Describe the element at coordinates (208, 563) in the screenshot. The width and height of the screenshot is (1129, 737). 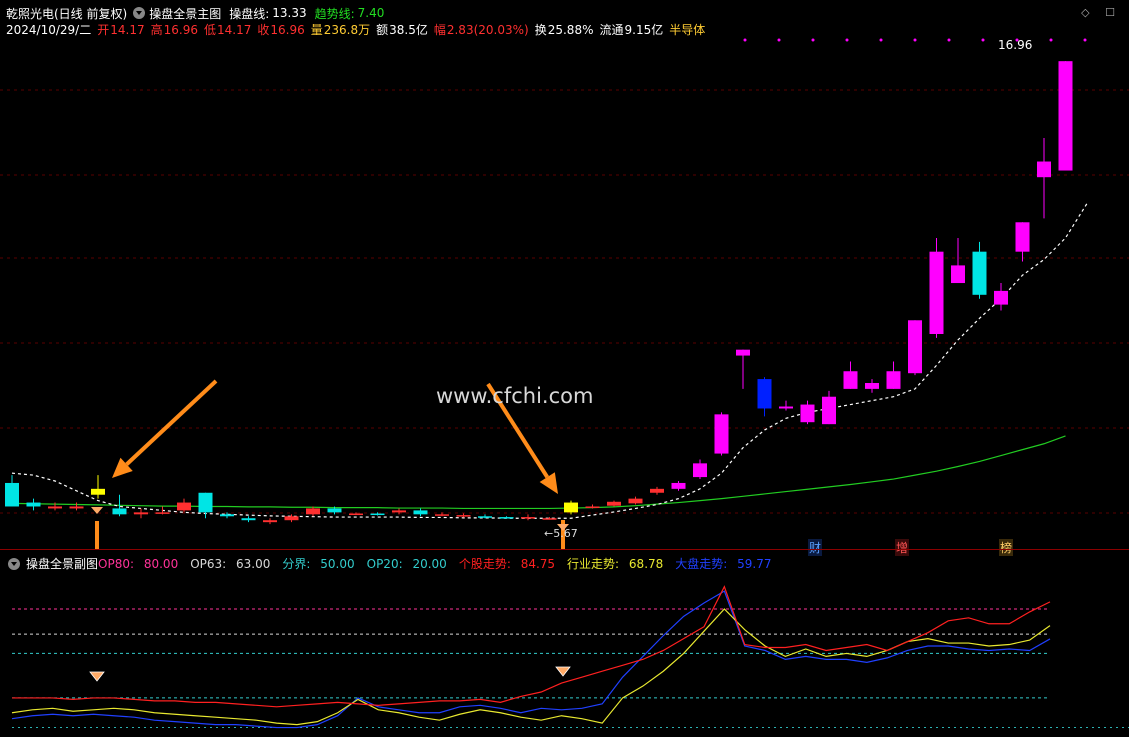
I see `op63-label: OP63:` at that location.